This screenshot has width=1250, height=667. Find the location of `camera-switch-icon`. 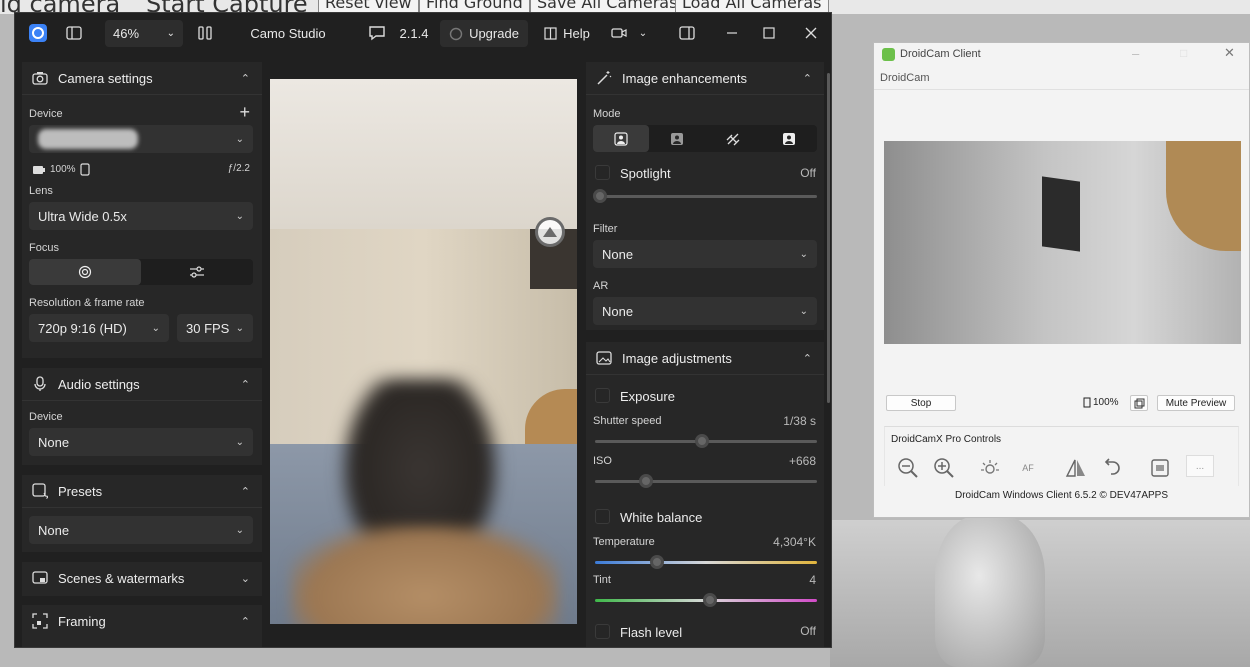

camera-switch-icon is located at coordinates (550, 232).